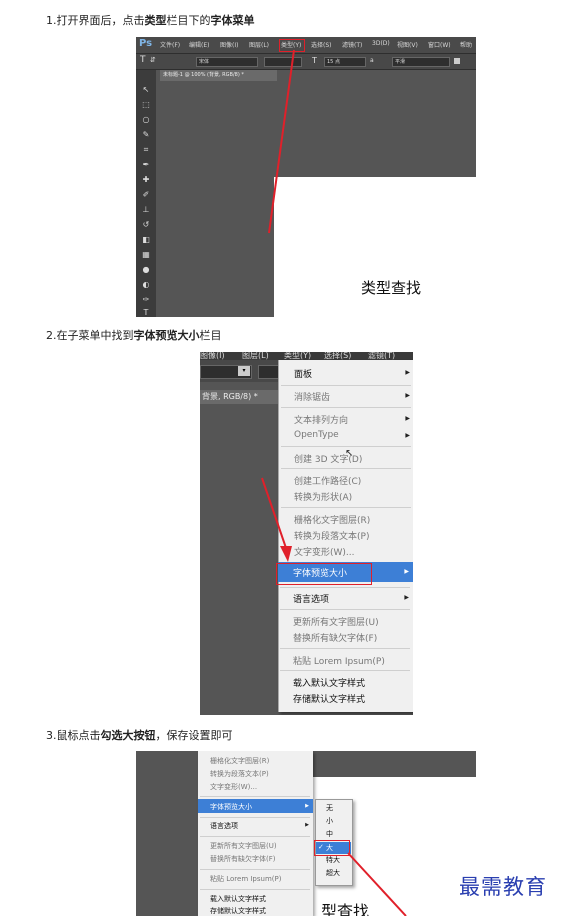  What do you see at coordinates (134, 335) in the screenshot?
I see `step-2-caption: 2.在子菜单中找到字体预览大小栏目` at bounding box center [134, 335].